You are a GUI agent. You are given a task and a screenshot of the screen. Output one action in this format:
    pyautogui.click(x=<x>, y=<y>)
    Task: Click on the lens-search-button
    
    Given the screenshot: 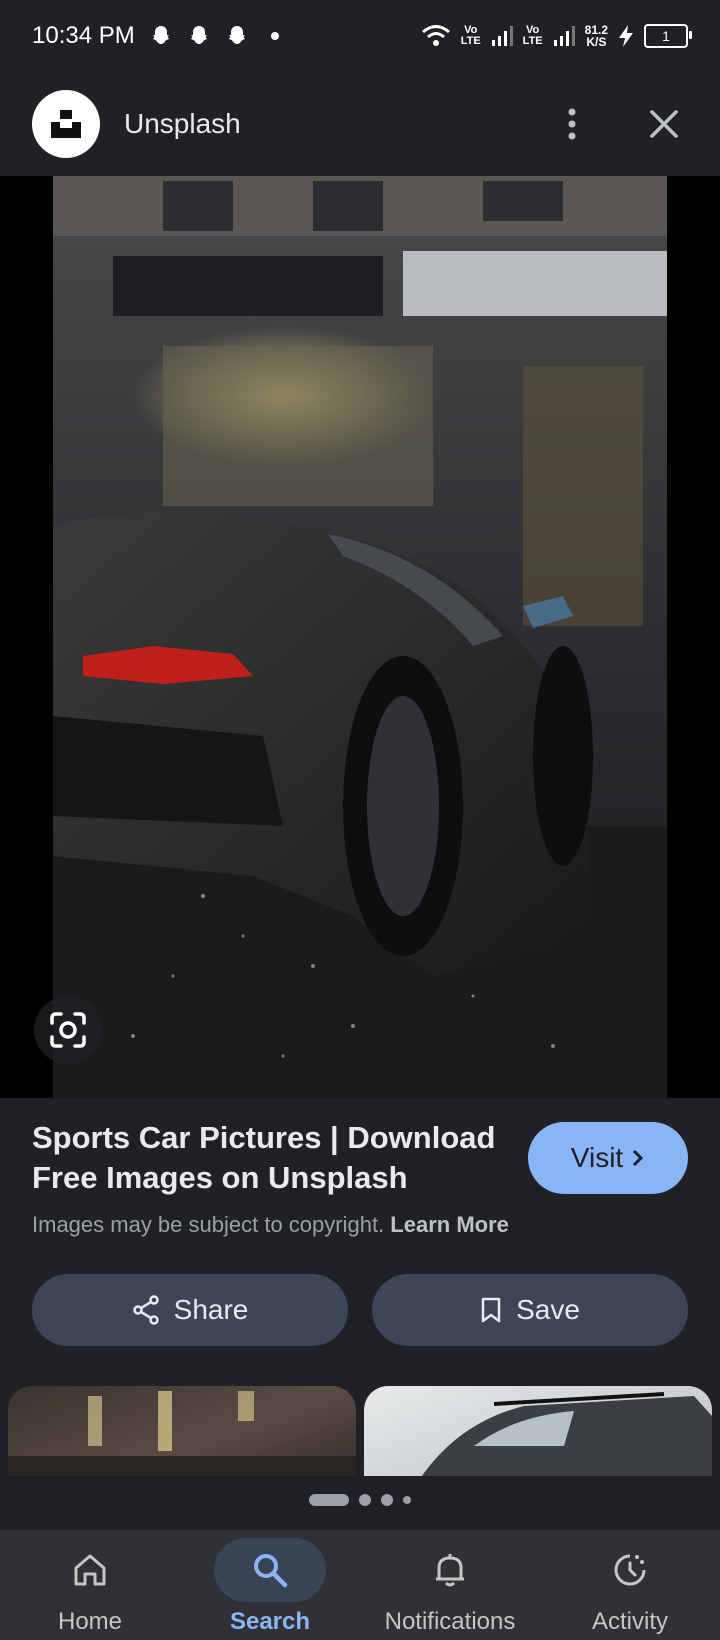 What is the action you would take?
    pyautogui.click(x=68, y=1030)
    